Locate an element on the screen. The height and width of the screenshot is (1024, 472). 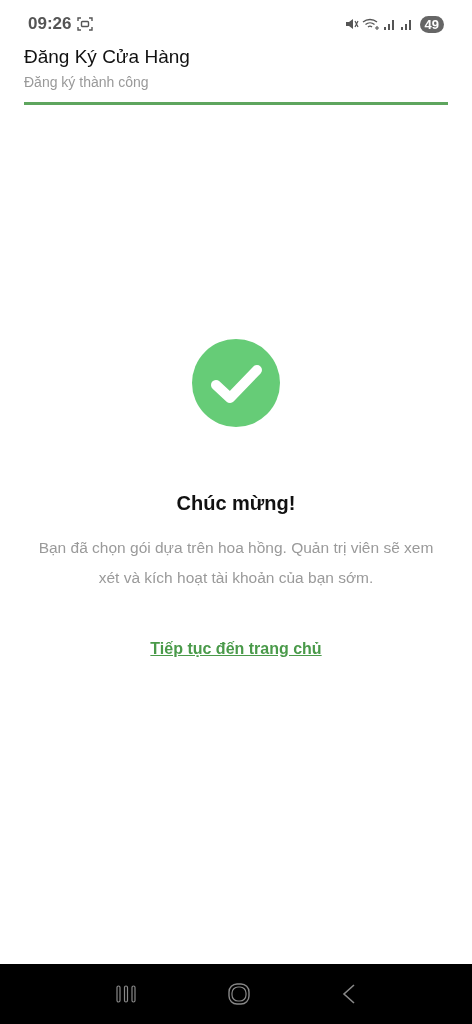
battery-indicator: 49 is located at coordinates (431, 24).